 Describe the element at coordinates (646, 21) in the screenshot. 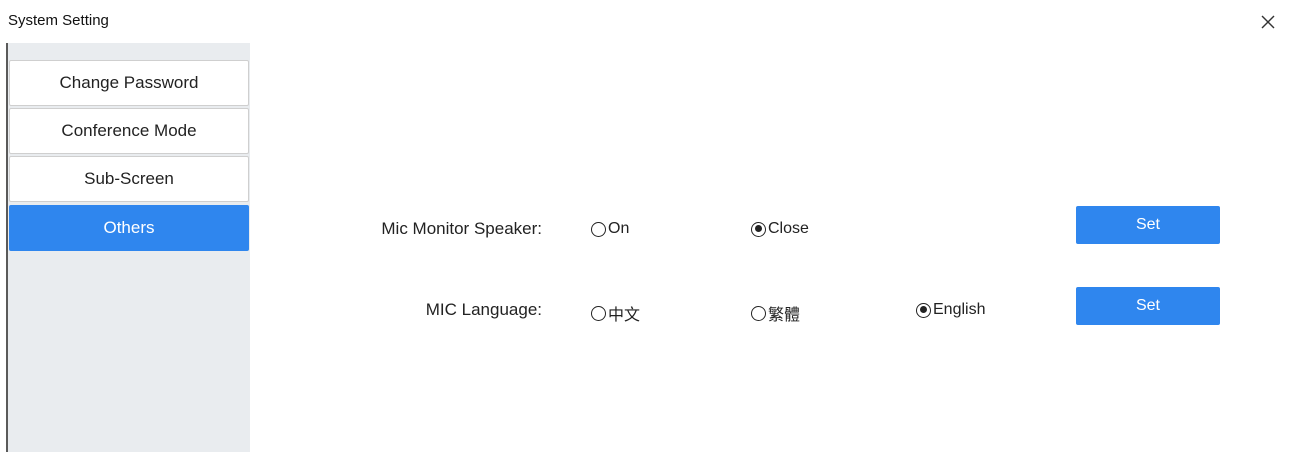

I see `title-bar: System Setting` at that location.